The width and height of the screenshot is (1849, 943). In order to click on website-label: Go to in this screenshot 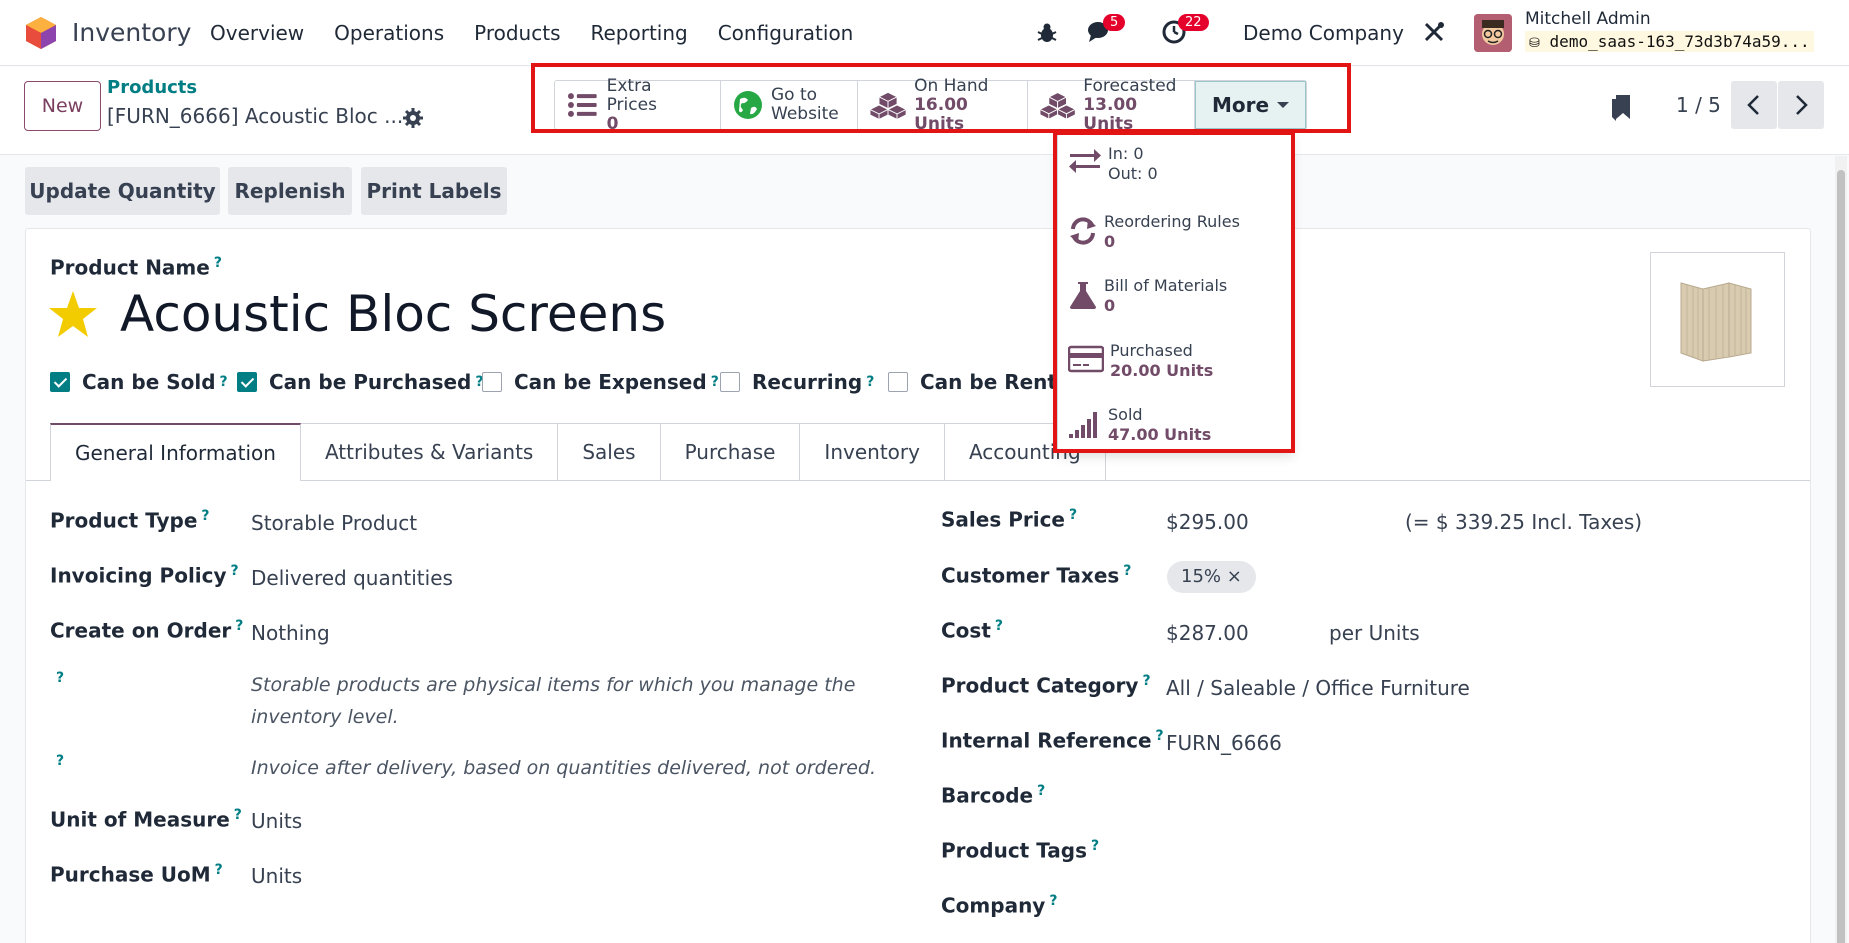, I will do `click(794, 95)`.